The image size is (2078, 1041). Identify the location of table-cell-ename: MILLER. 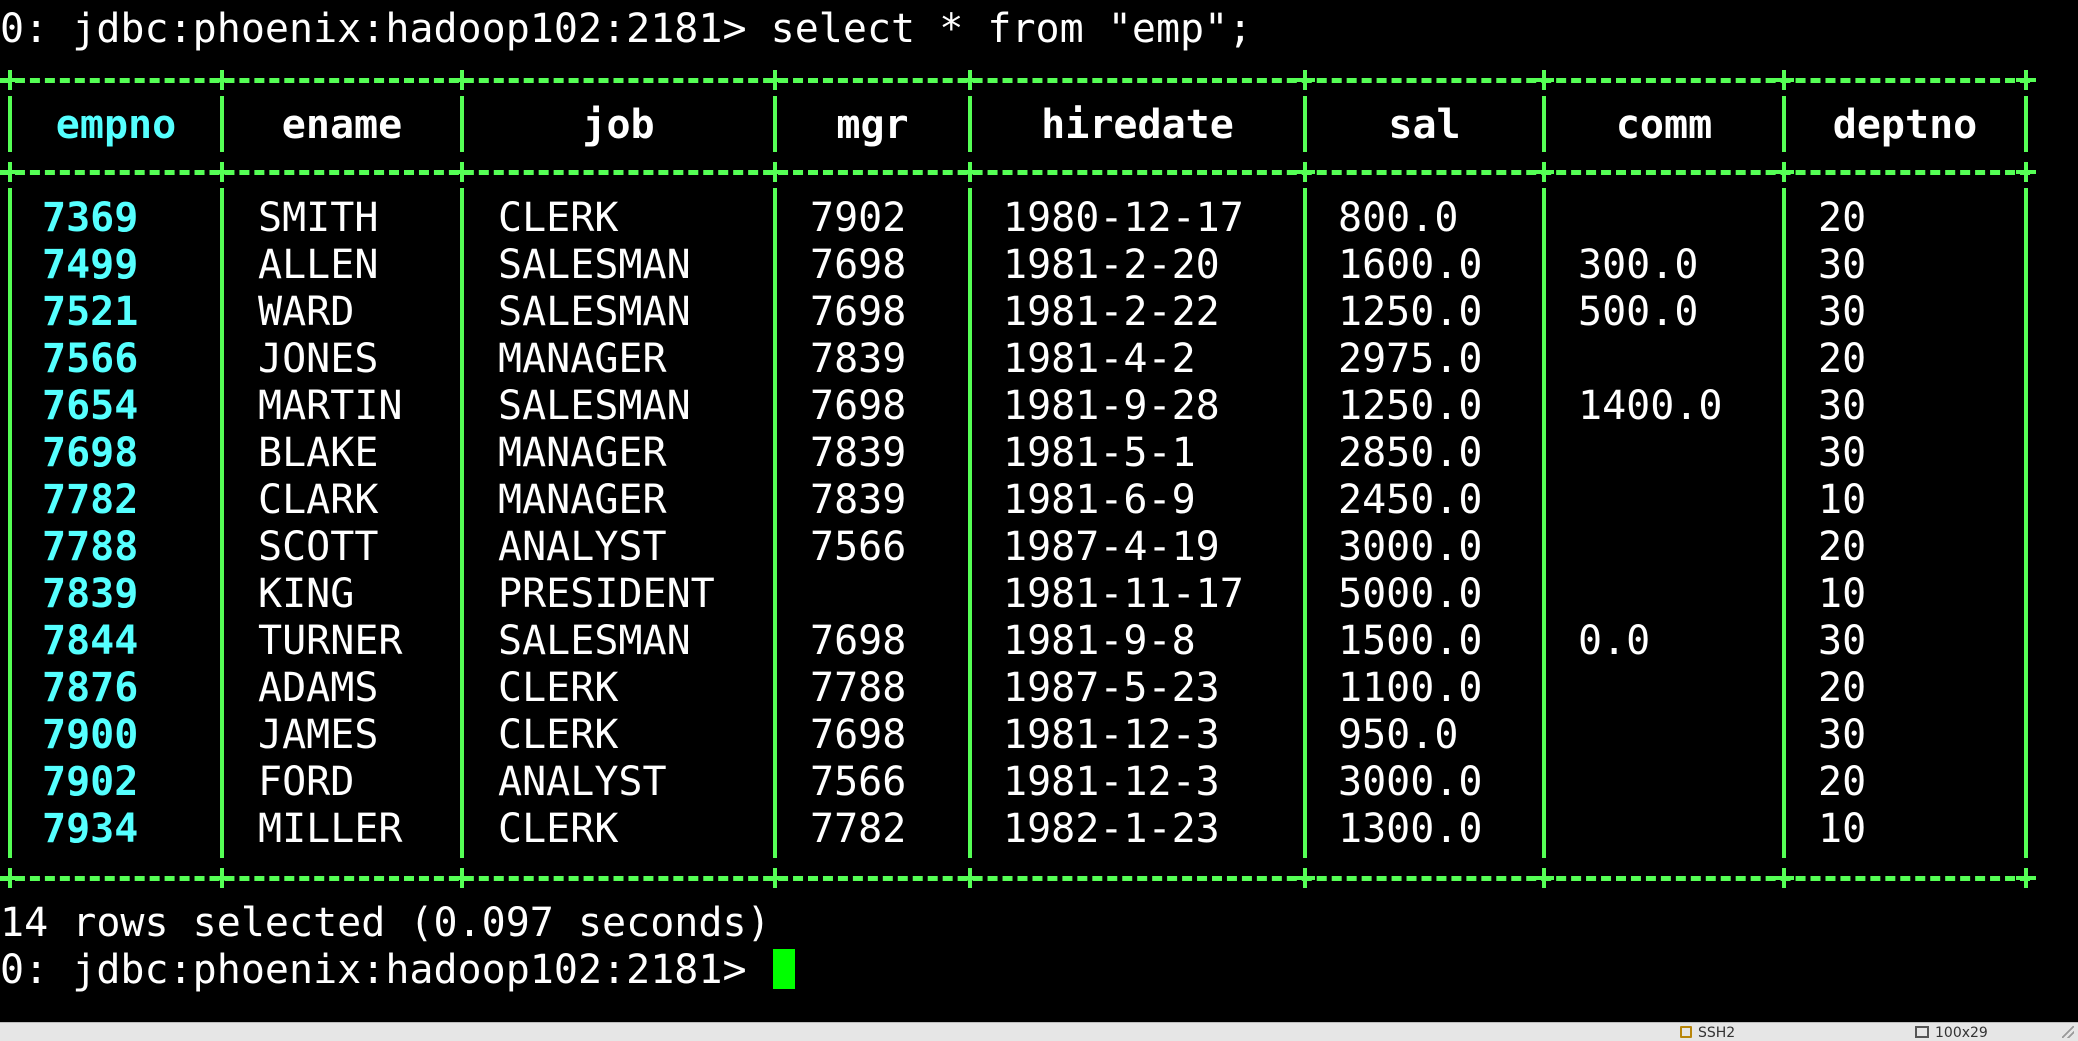
(330, 829).